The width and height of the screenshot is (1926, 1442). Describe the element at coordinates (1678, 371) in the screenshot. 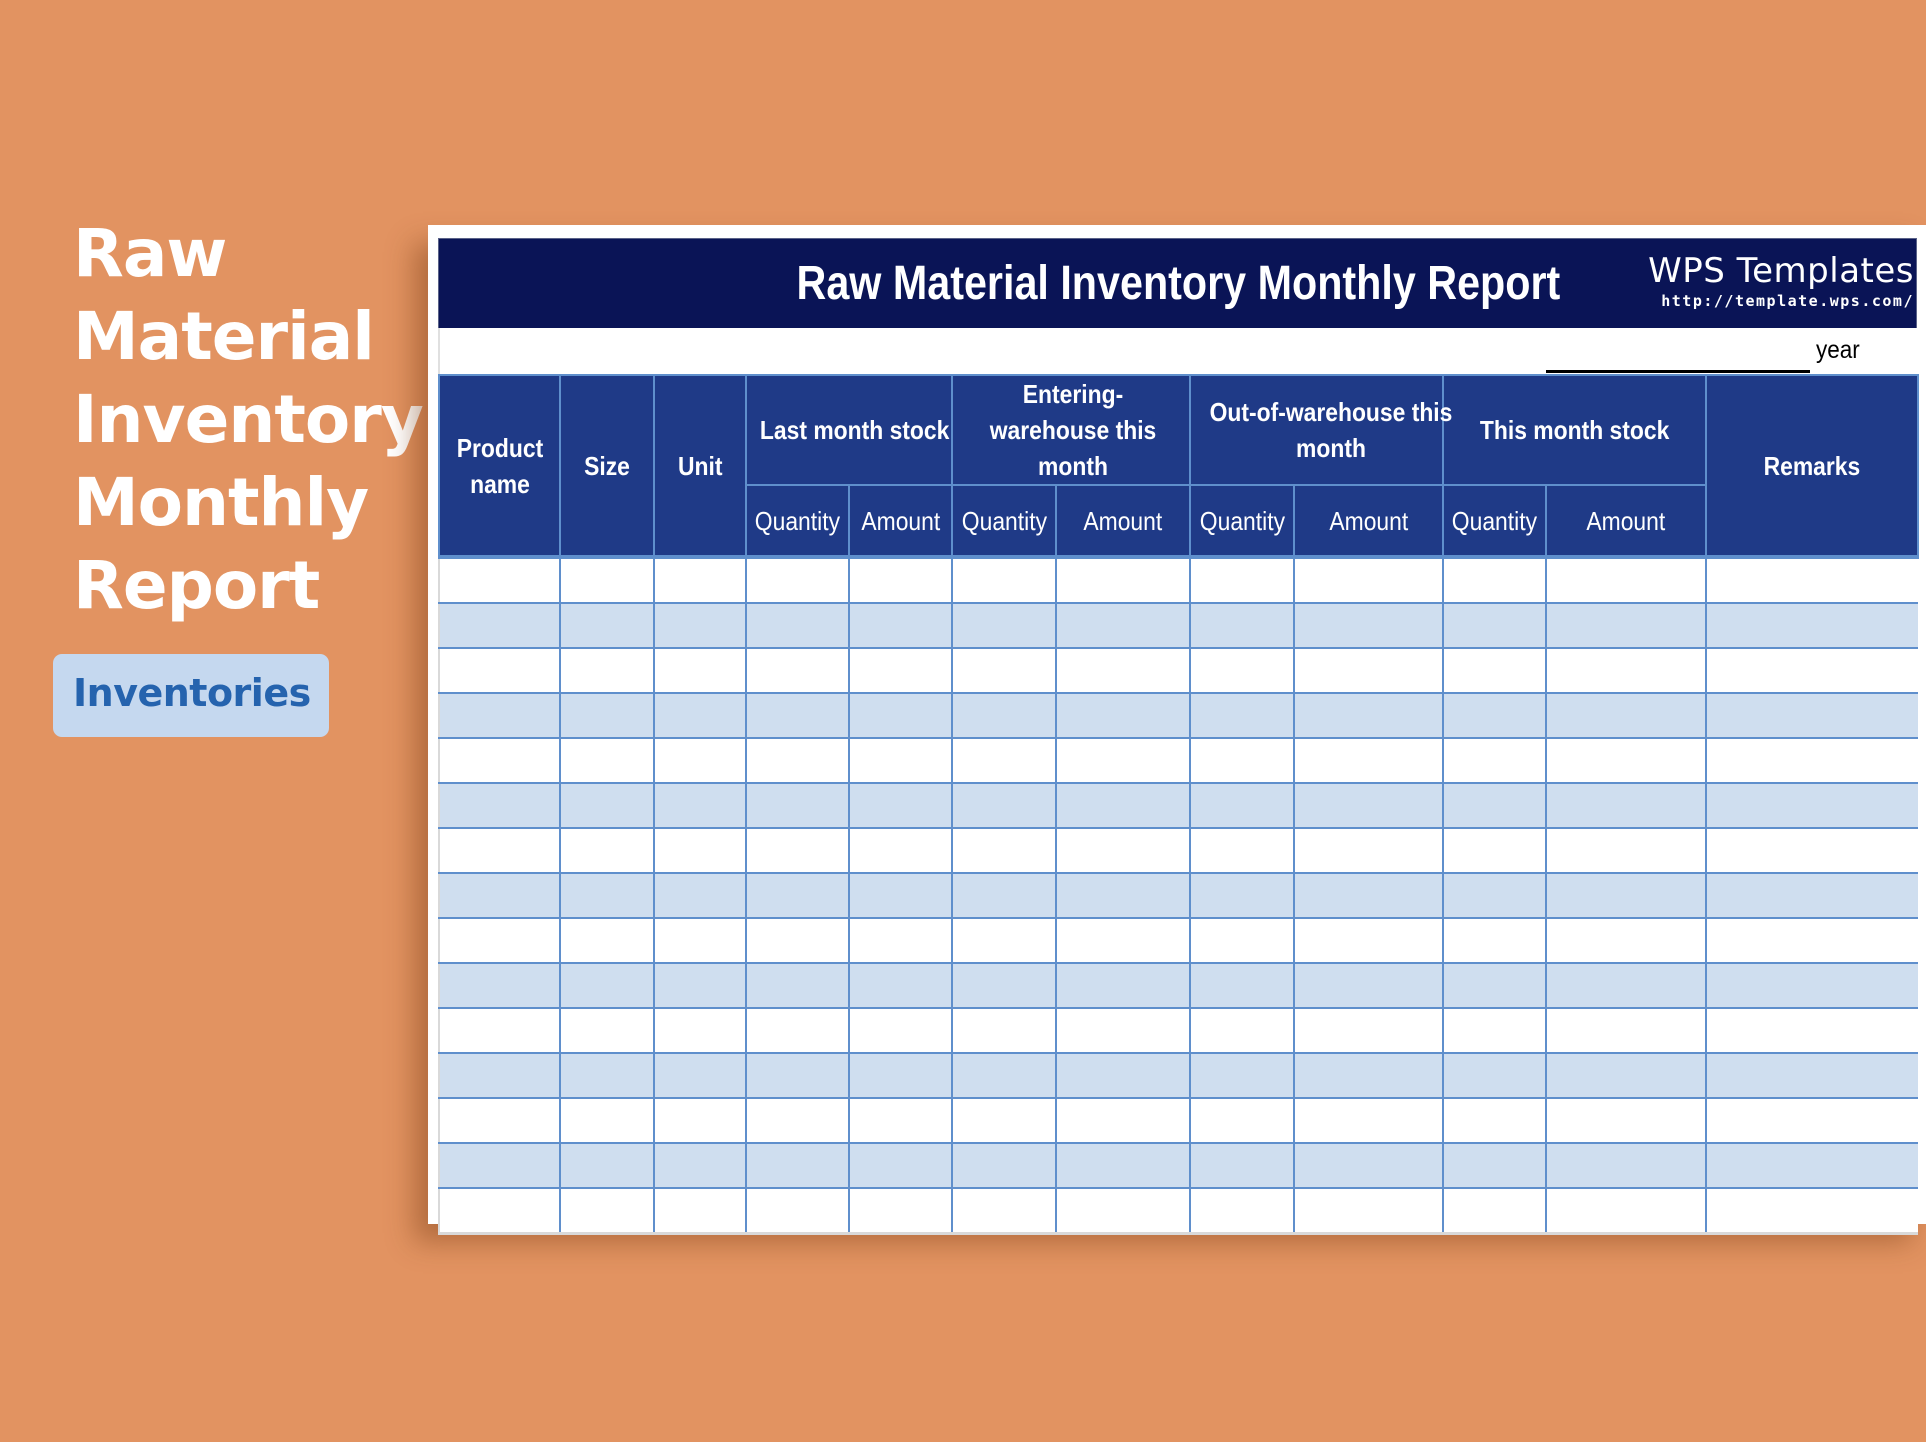

I see `year-input` at that location.